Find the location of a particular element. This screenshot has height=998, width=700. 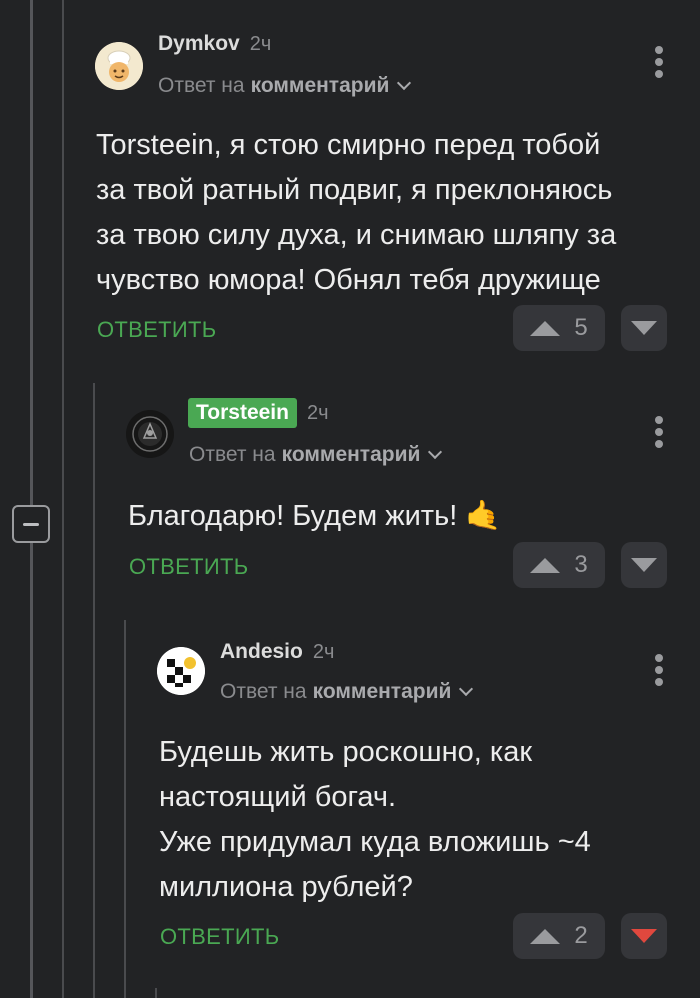

upvote-button: 3 is located at coordinates (559, 565).